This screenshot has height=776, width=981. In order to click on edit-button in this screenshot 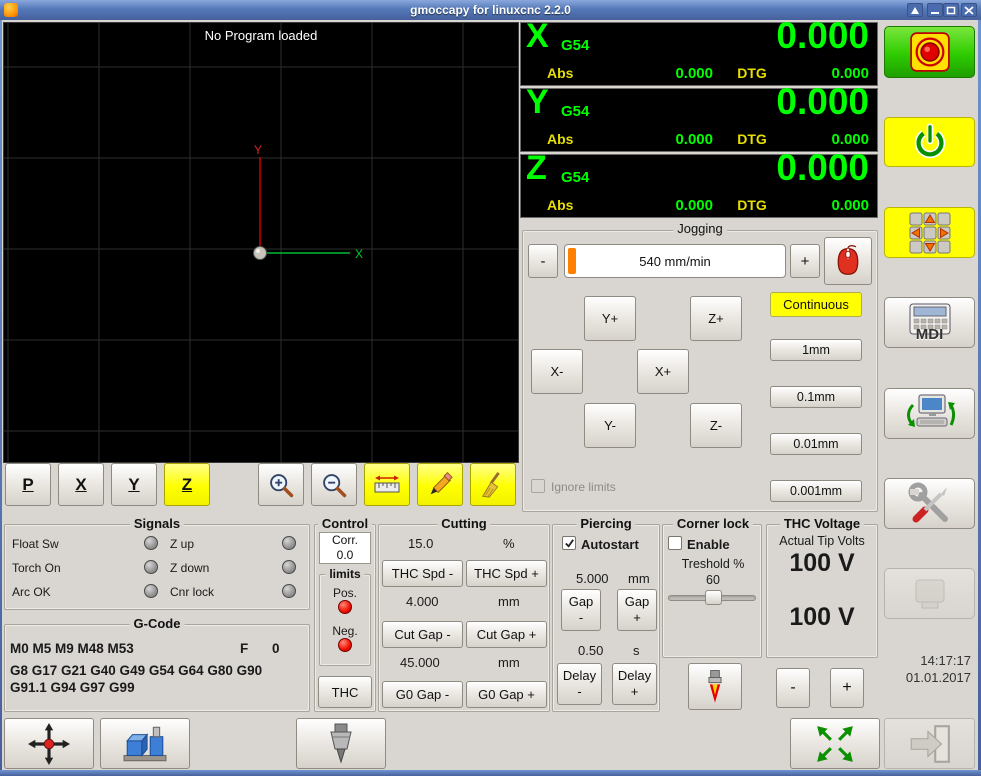, I will do `click(440, 484)`.